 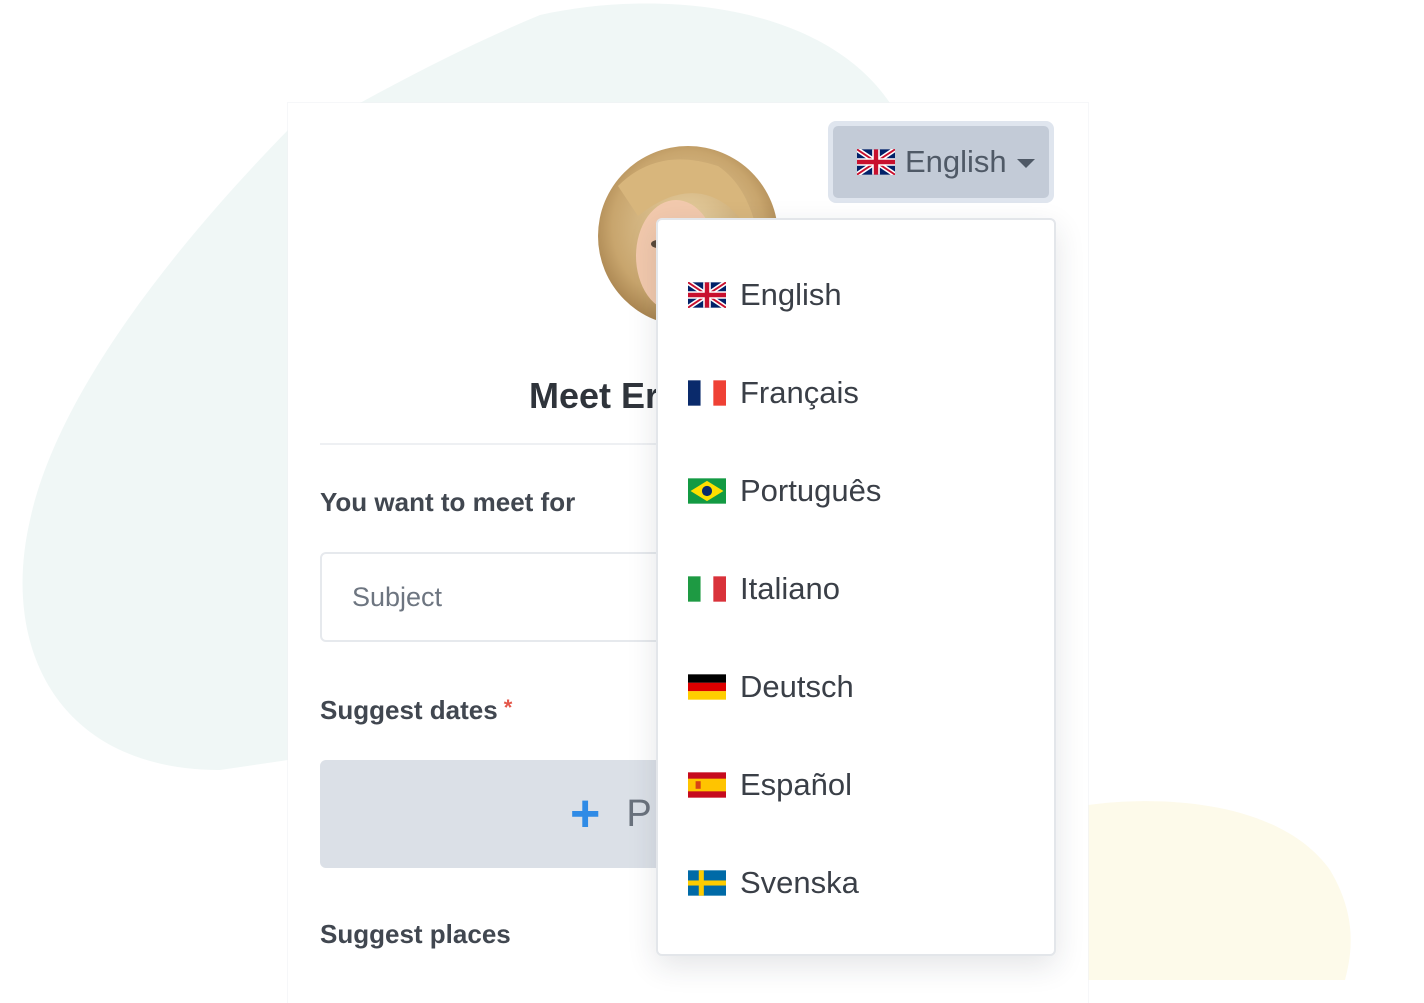 I want to click on suggest-dates-label: Suggest dates *, so click(x=416, y=710).